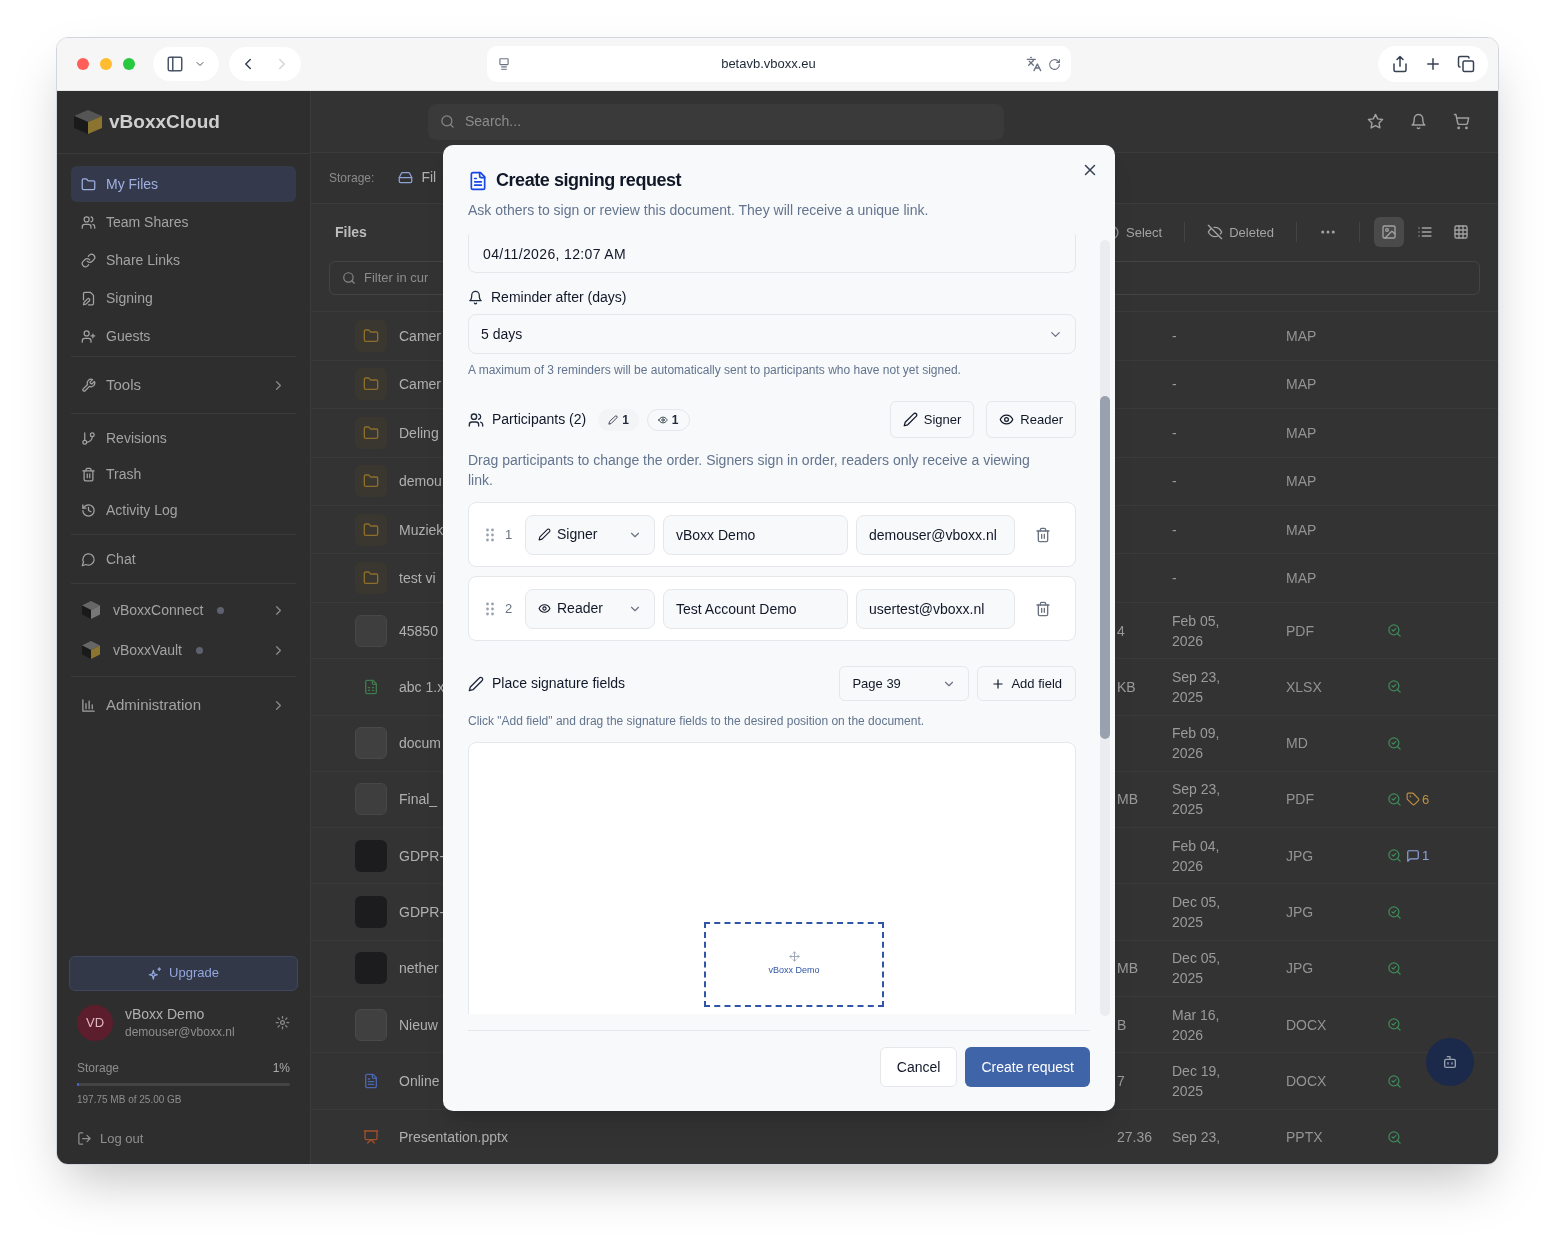 Image resolution: width=1555 pixels, height=1239 pixels. Describe the element at coordinates (420, 743) in the screenshot. I see `file-name: docum` at that location.